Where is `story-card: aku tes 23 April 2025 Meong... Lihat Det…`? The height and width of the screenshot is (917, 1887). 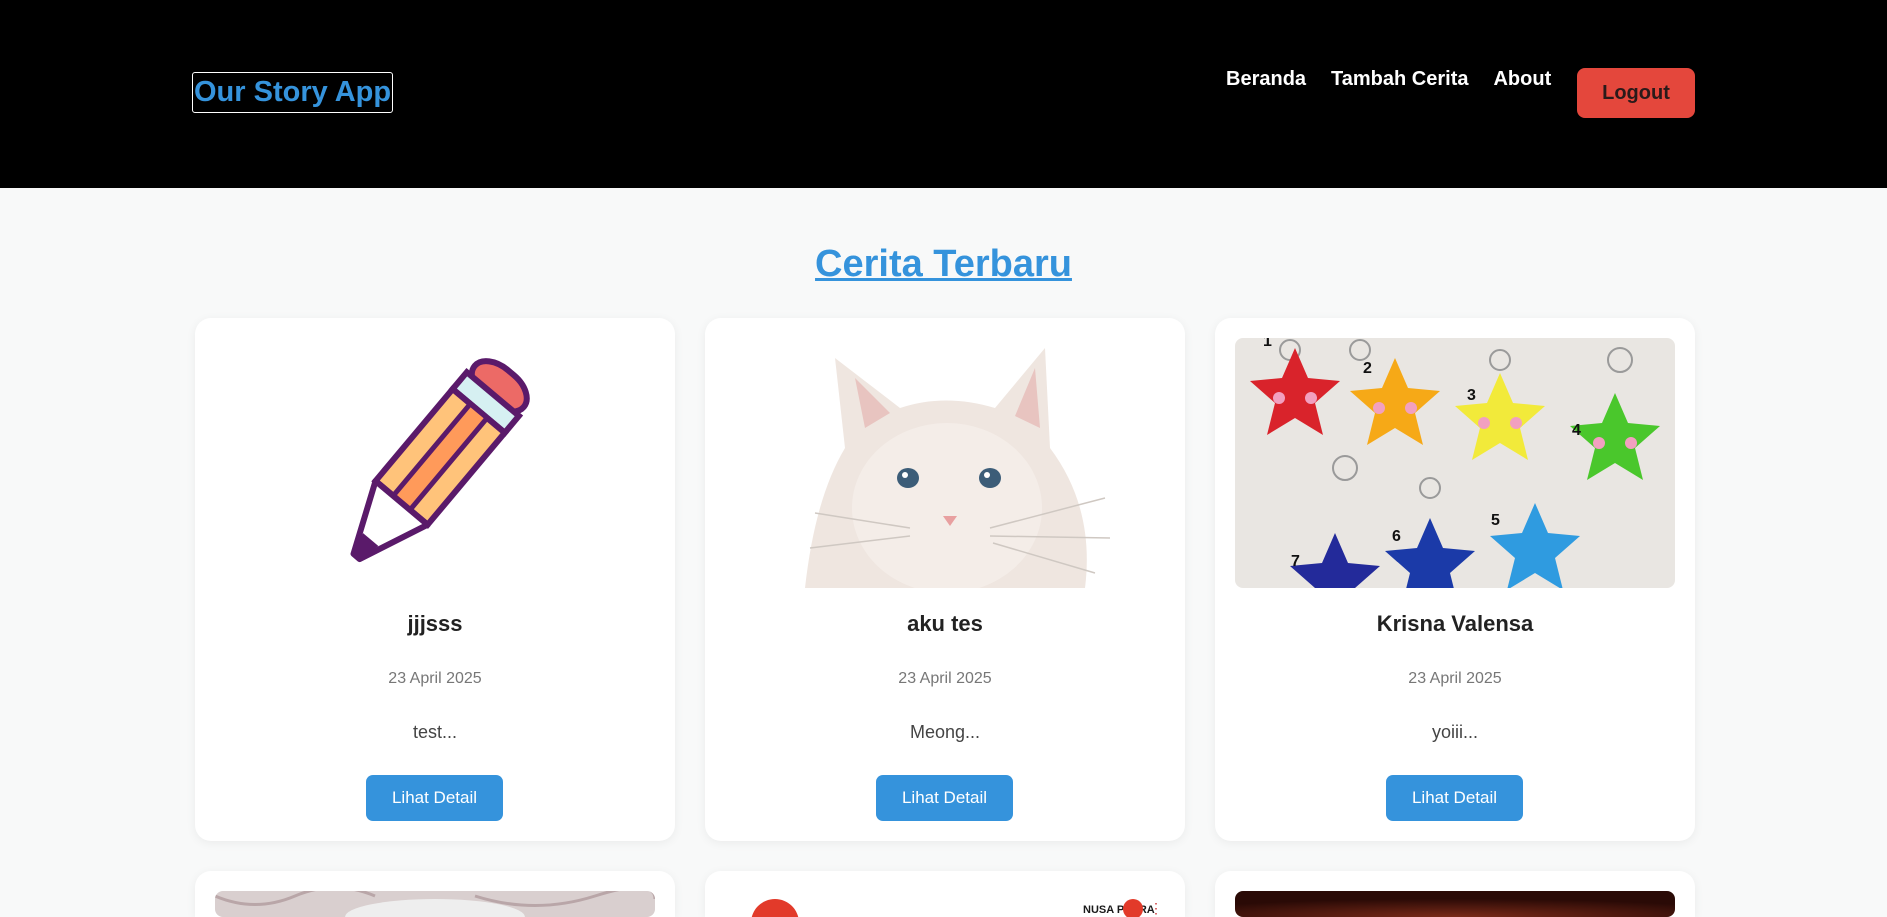
story-card: aku tes 23 April 2025 Meong... Lihat Det… is located at coordinates (945, 579).